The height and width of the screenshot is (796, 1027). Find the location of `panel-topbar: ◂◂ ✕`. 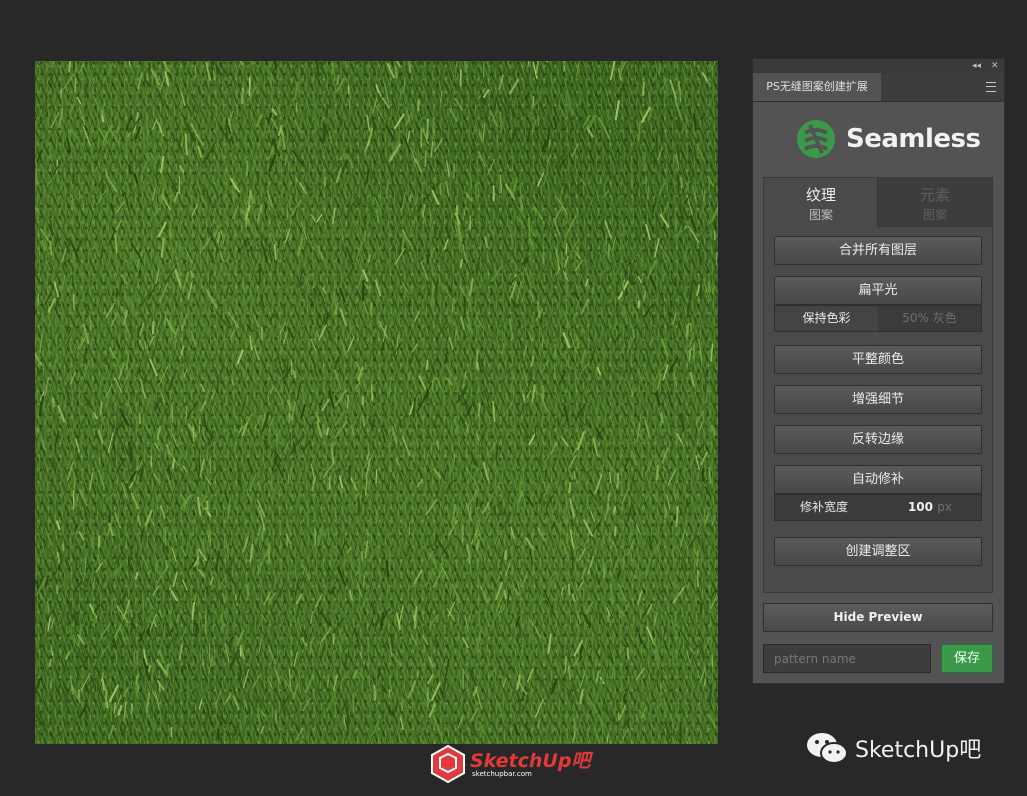

panel-topbar: ◂◂ ✕ is located at coordinates (878, 66).